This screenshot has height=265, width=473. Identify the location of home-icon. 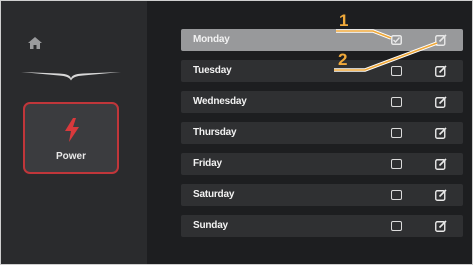
(35, 43).